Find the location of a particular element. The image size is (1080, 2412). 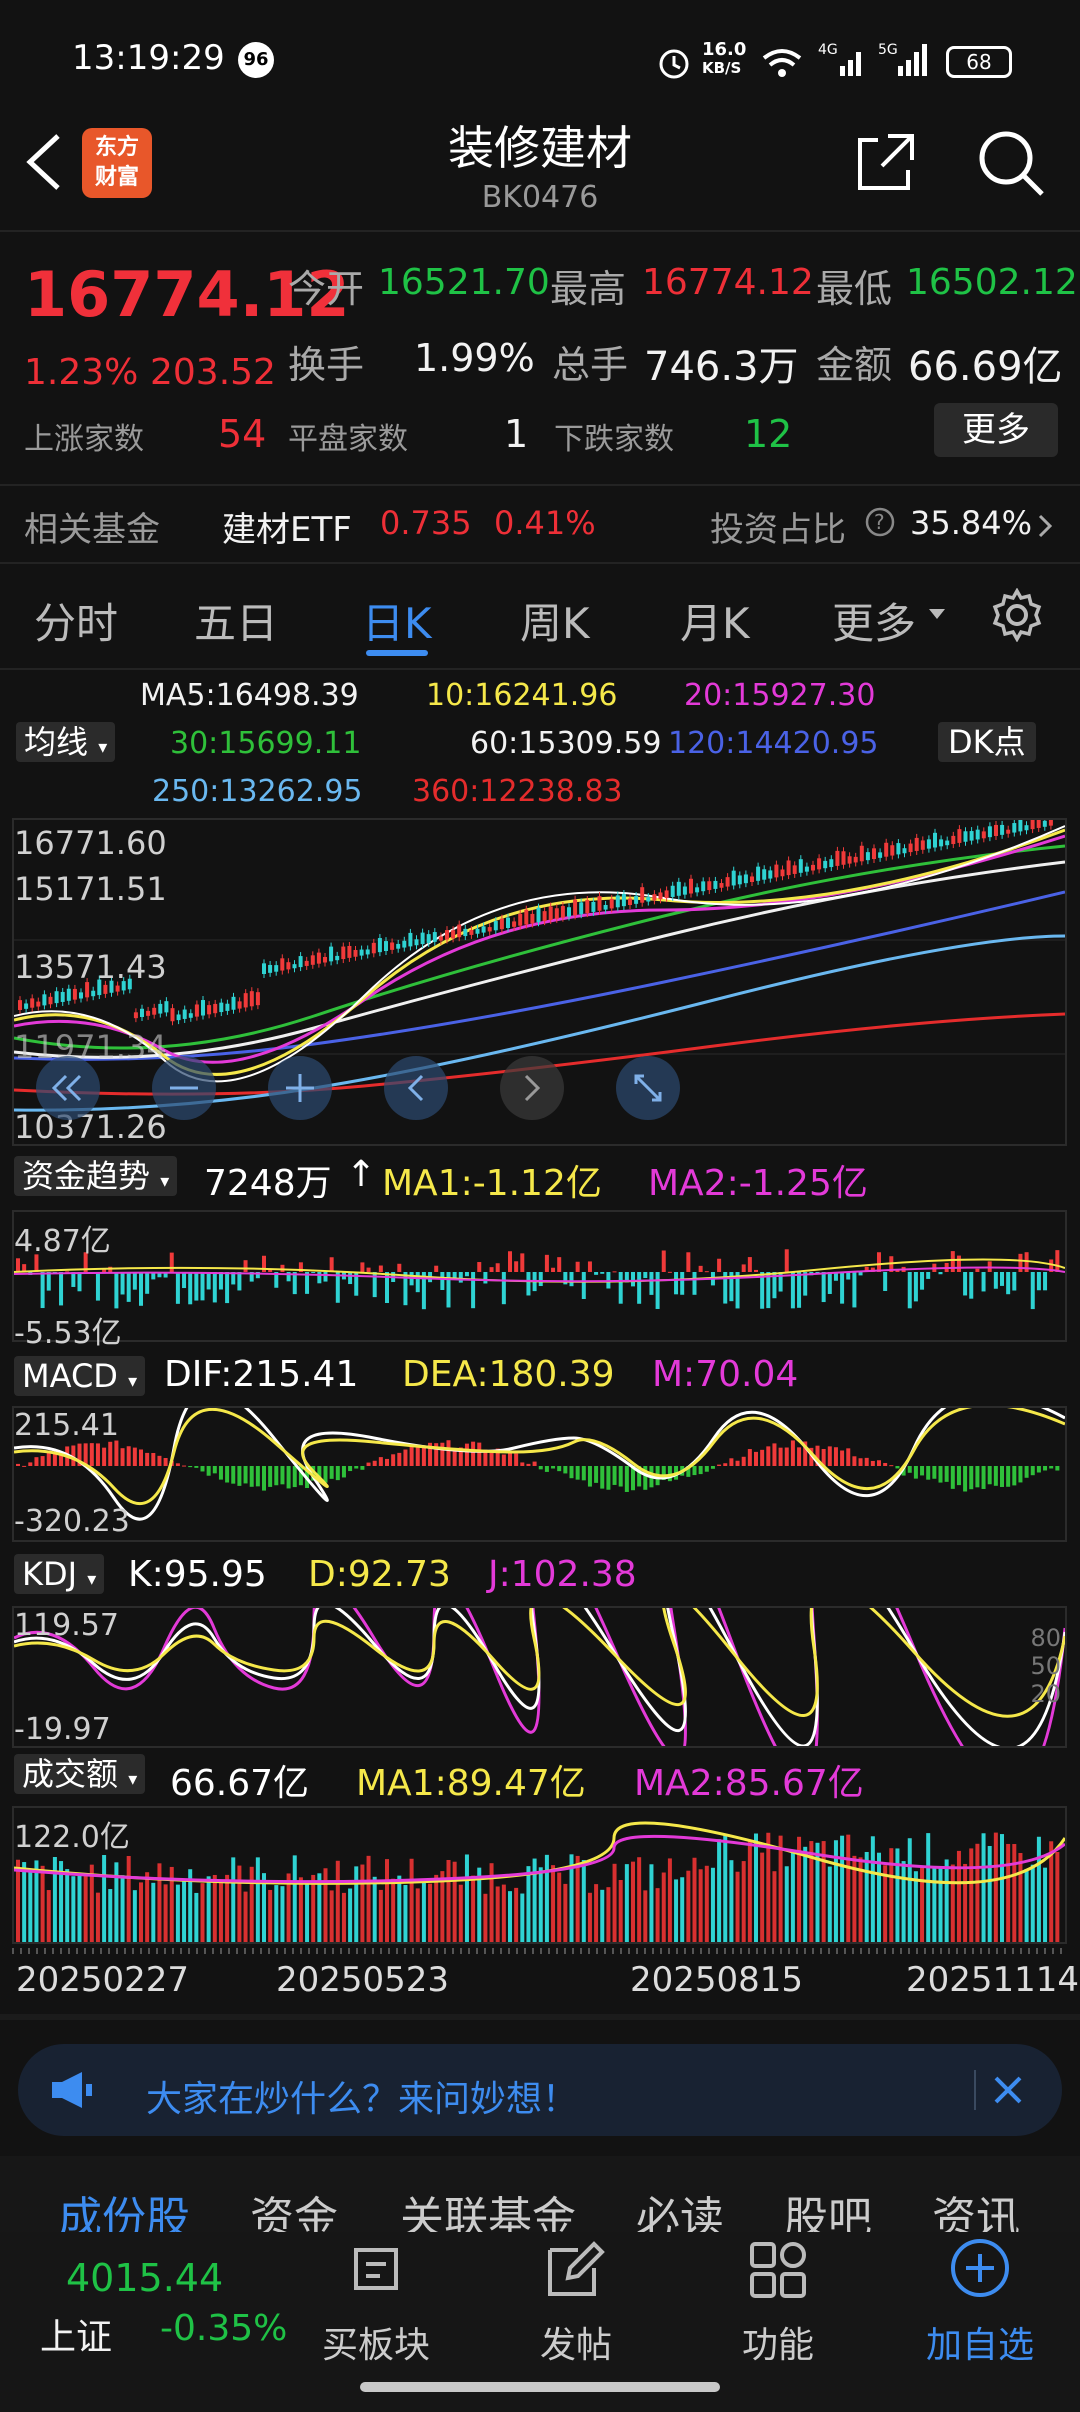

capital-chart-panel: 4.87亿 -5.53亿 is located at coordinates (539, 1280).